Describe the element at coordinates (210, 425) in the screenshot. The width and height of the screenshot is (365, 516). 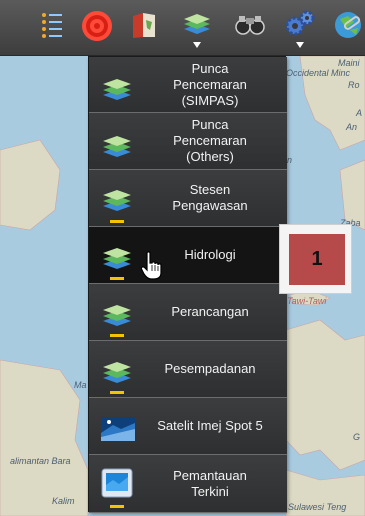
I see `menu-item-label: Satelit Imej Spot 5` at that location.